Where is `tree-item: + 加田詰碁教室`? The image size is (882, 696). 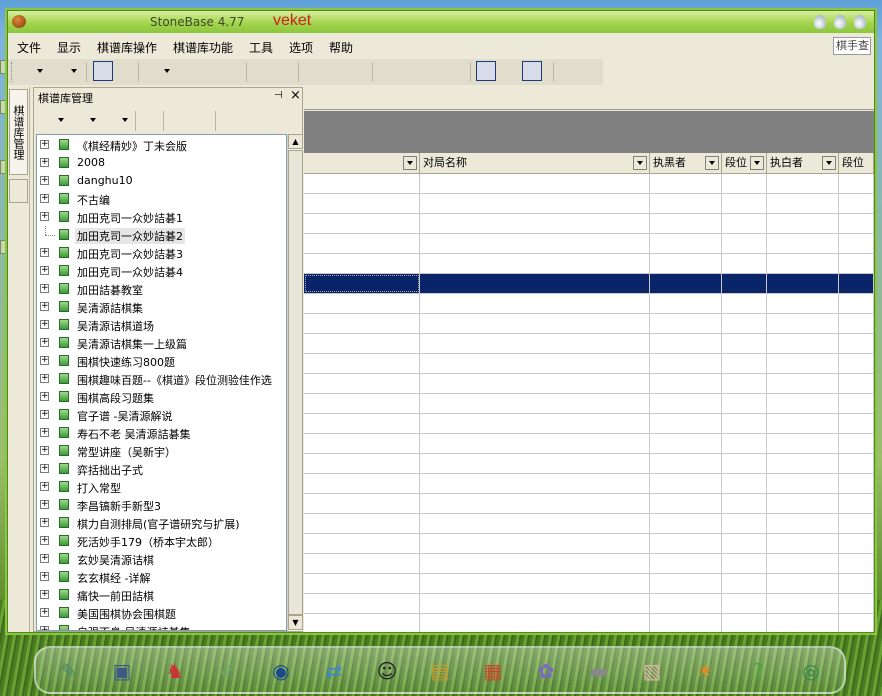 tree-item: + 加田詰碁教室 is located at coordinates (161, 289).